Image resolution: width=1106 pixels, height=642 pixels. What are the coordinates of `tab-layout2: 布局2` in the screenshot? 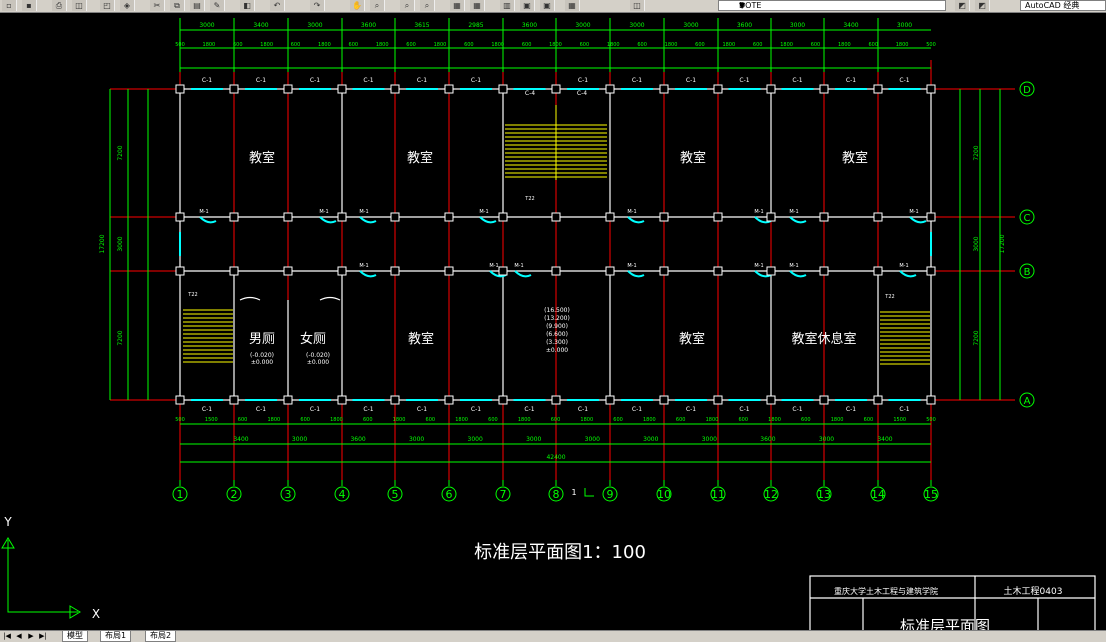 It's located at (161, 636).